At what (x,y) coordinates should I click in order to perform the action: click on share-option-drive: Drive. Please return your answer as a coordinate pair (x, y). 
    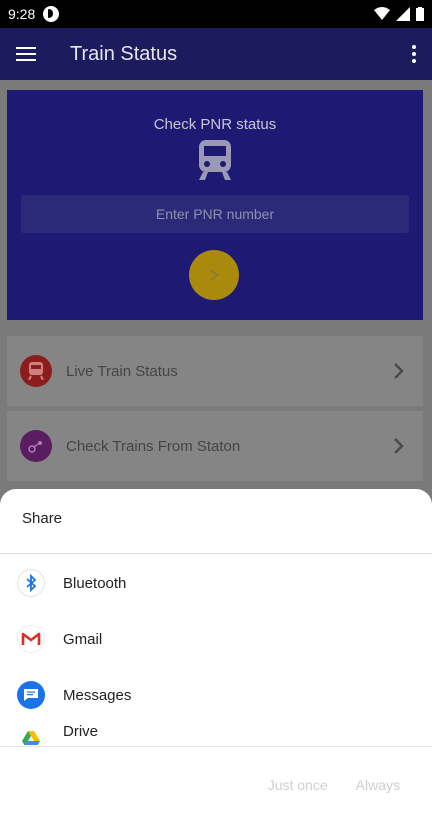
    Looking at the image, I should click on (216, 734).